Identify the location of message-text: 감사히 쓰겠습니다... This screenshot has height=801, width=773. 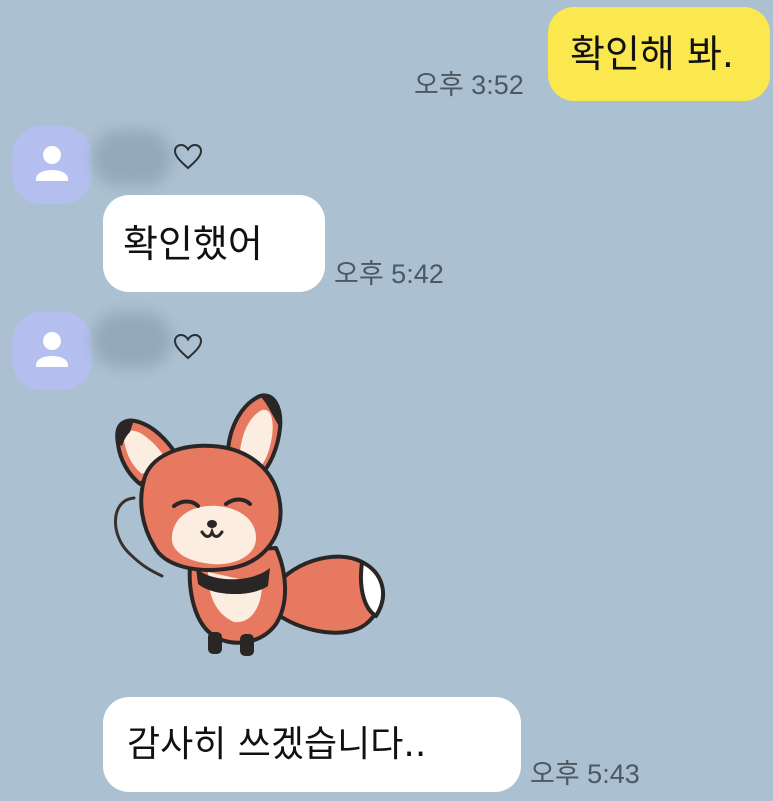
(277, 744).